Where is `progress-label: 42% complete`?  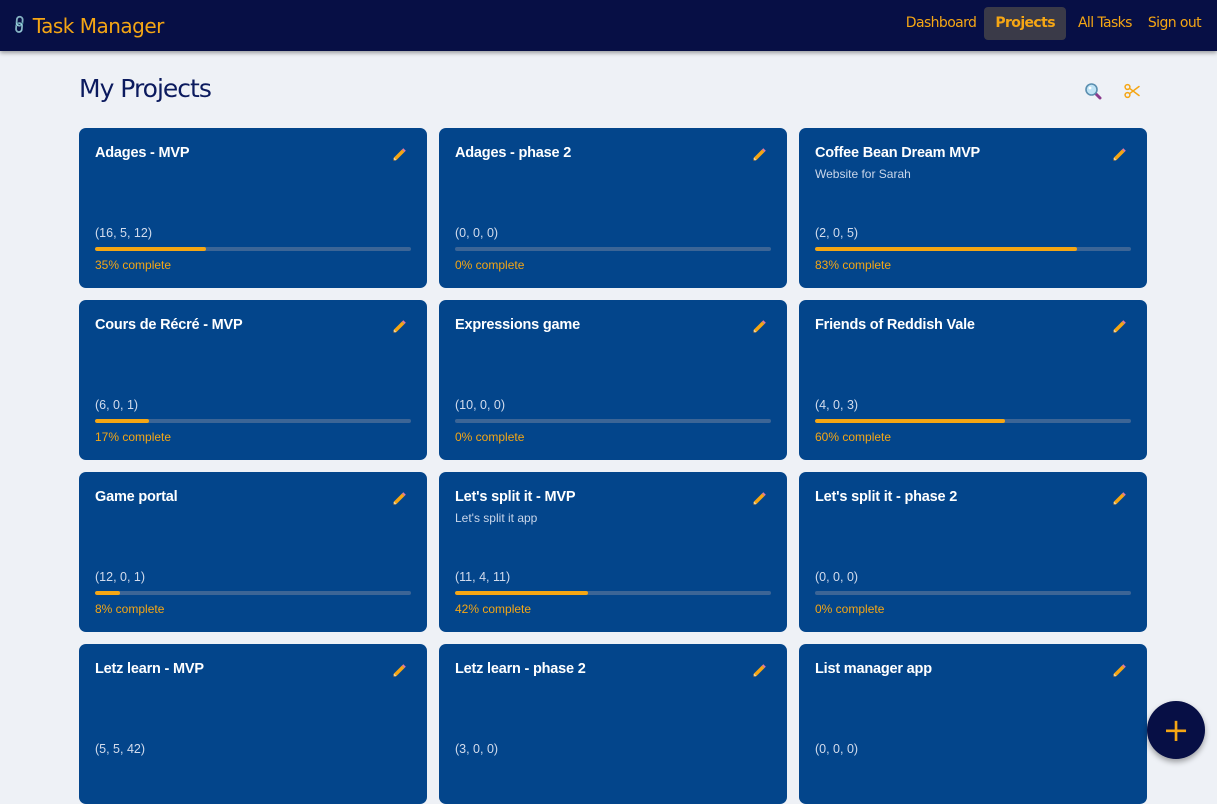 progress-label: 42% complete is located at coordinates (493, 609).